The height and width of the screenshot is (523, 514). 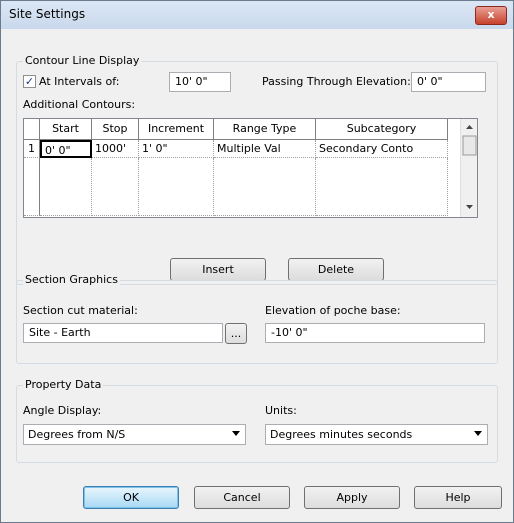 What do you see at coordinates (336, 269) in the screenshot?
I see `delete-button: Delete` at bounding box center [336, 269].